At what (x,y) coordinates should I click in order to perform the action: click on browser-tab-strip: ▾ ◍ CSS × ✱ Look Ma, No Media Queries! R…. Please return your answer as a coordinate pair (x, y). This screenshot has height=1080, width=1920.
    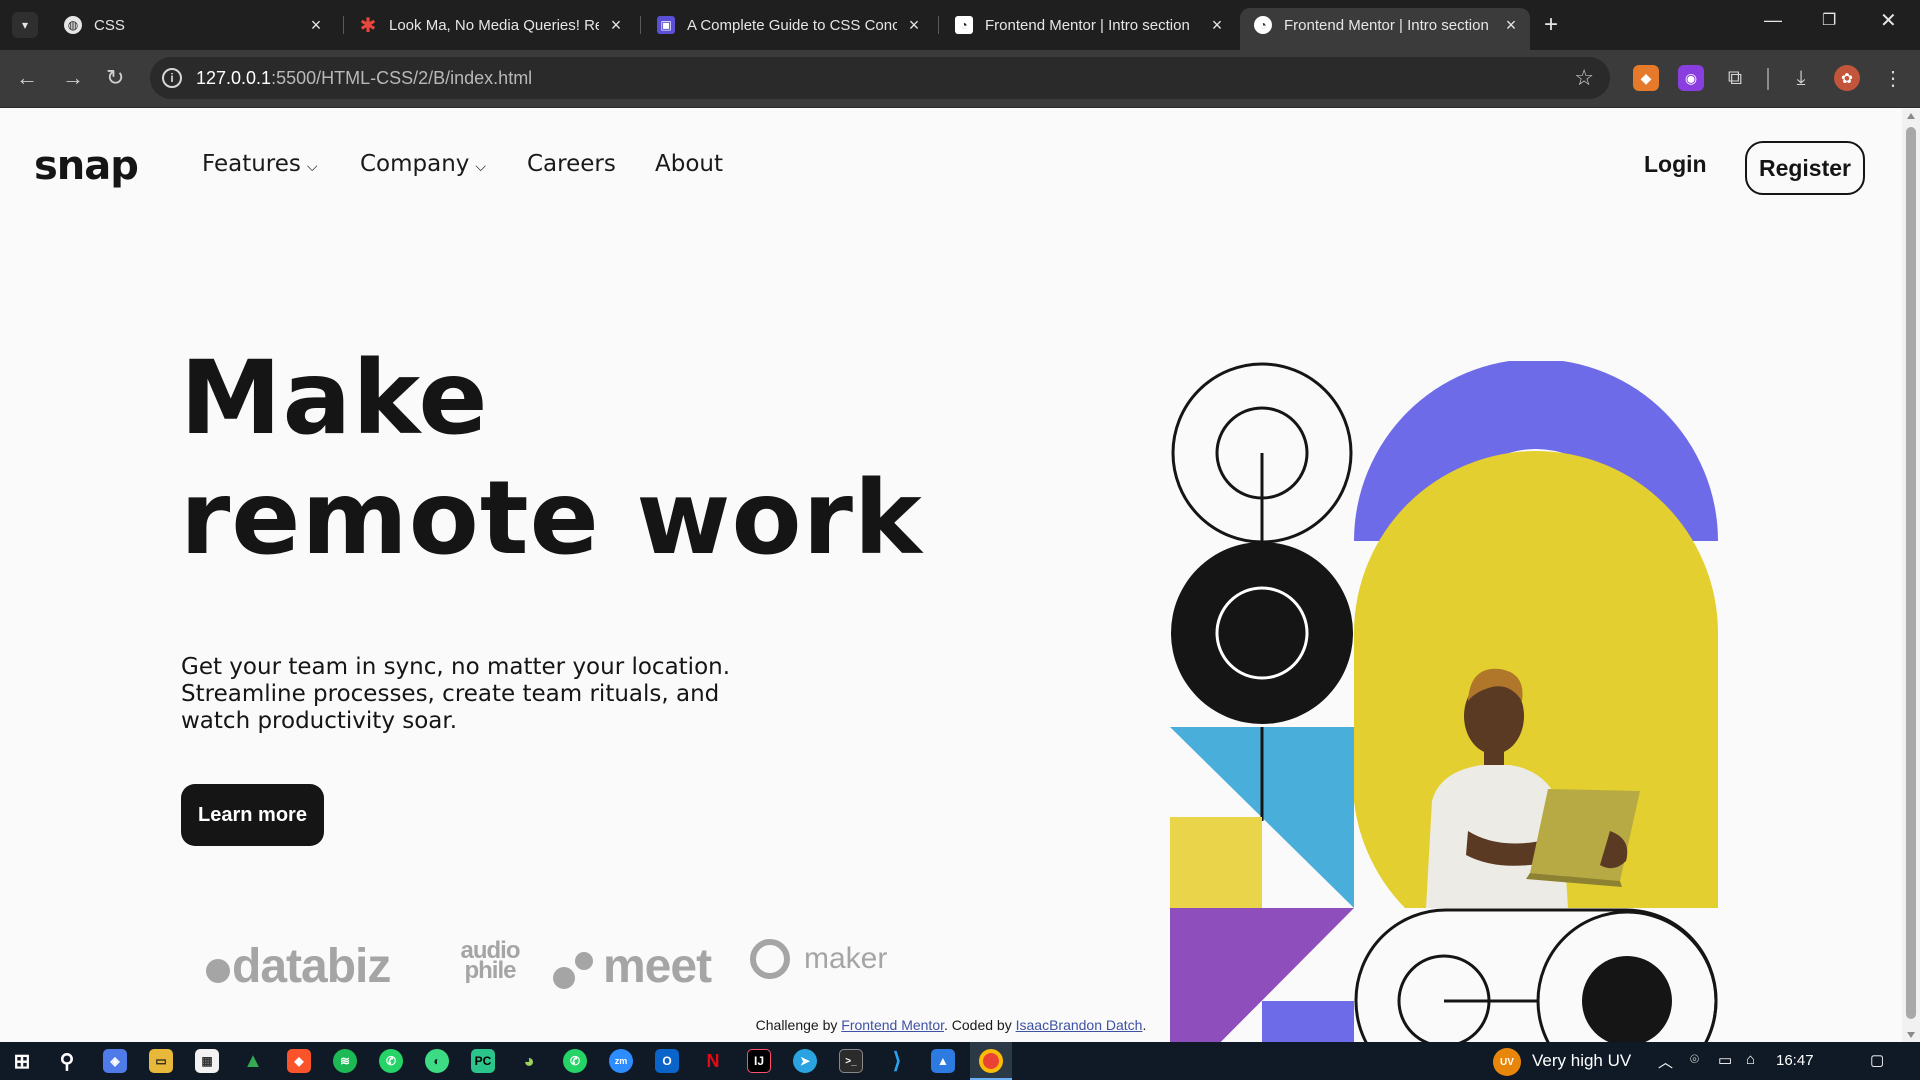
    Looking at the image, I should click on (960, 25).